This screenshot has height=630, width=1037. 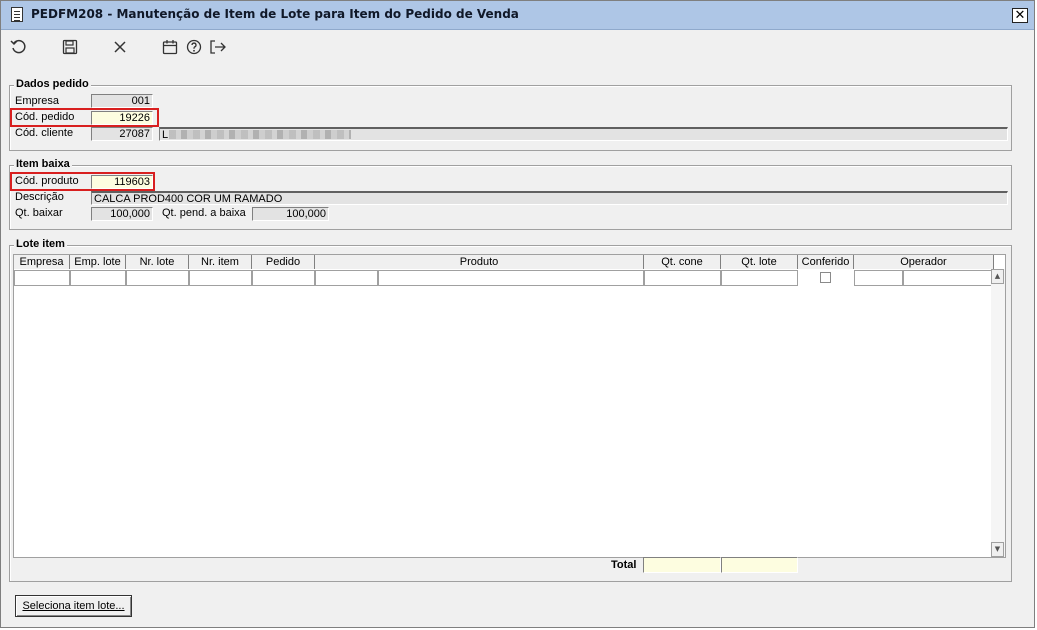 I want to click on document-icon, so click(x=17, y=14).